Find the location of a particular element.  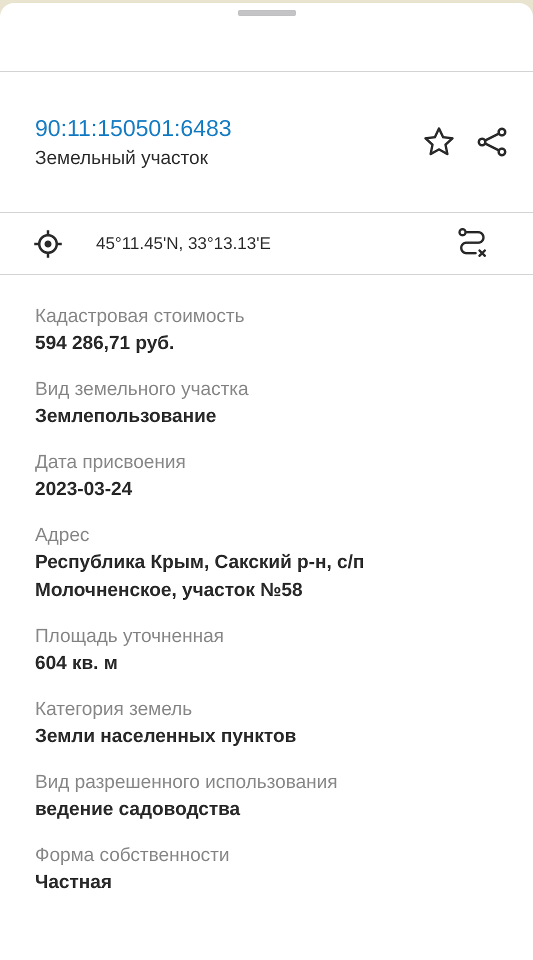

drag-handle is located at coordinates (267, 13).